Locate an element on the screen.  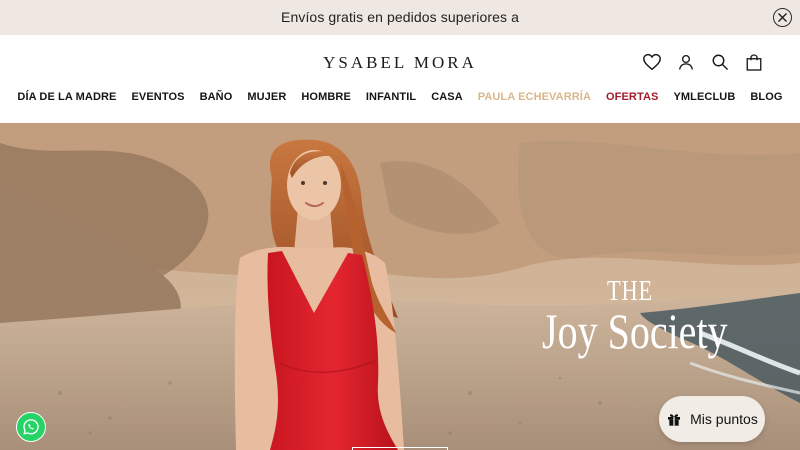
nav-item-bano: BAÑO is located at coordinates (216, 97).